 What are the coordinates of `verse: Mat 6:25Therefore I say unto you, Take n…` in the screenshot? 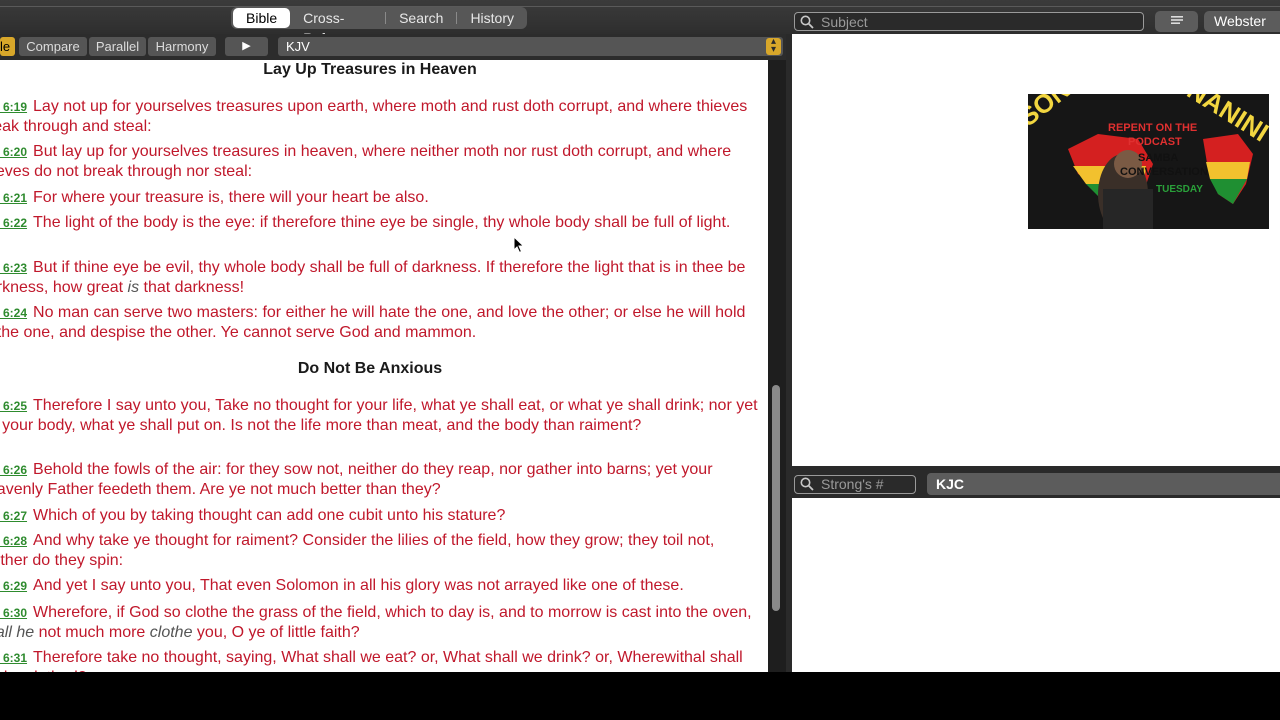 It's located at (379, 415).